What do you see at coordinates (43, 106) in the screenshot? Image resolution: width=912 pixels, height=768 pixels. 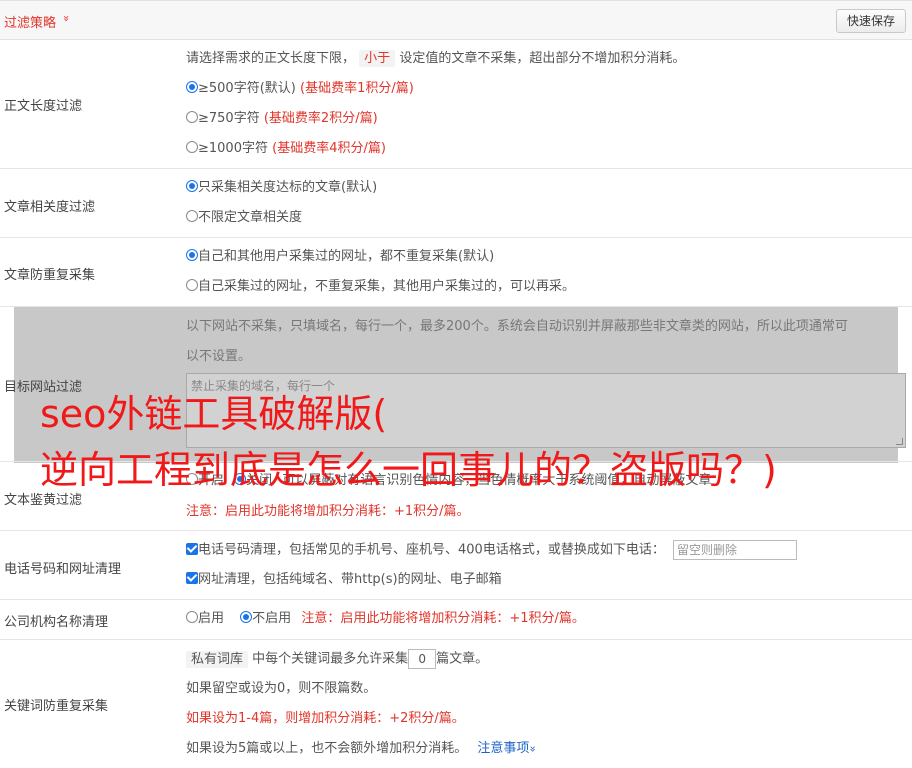 I see `row-label: 正文长度过滤` at bounding box center [43, 106].